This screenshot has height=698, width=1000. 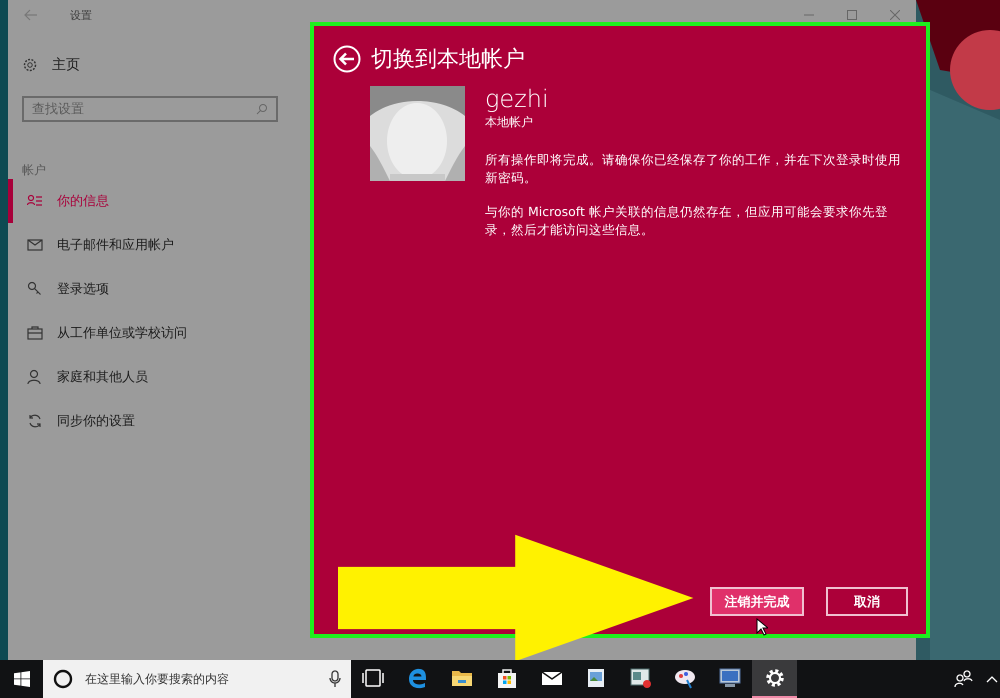 I want to click on monitor-icon, so click(x=730, y=678).